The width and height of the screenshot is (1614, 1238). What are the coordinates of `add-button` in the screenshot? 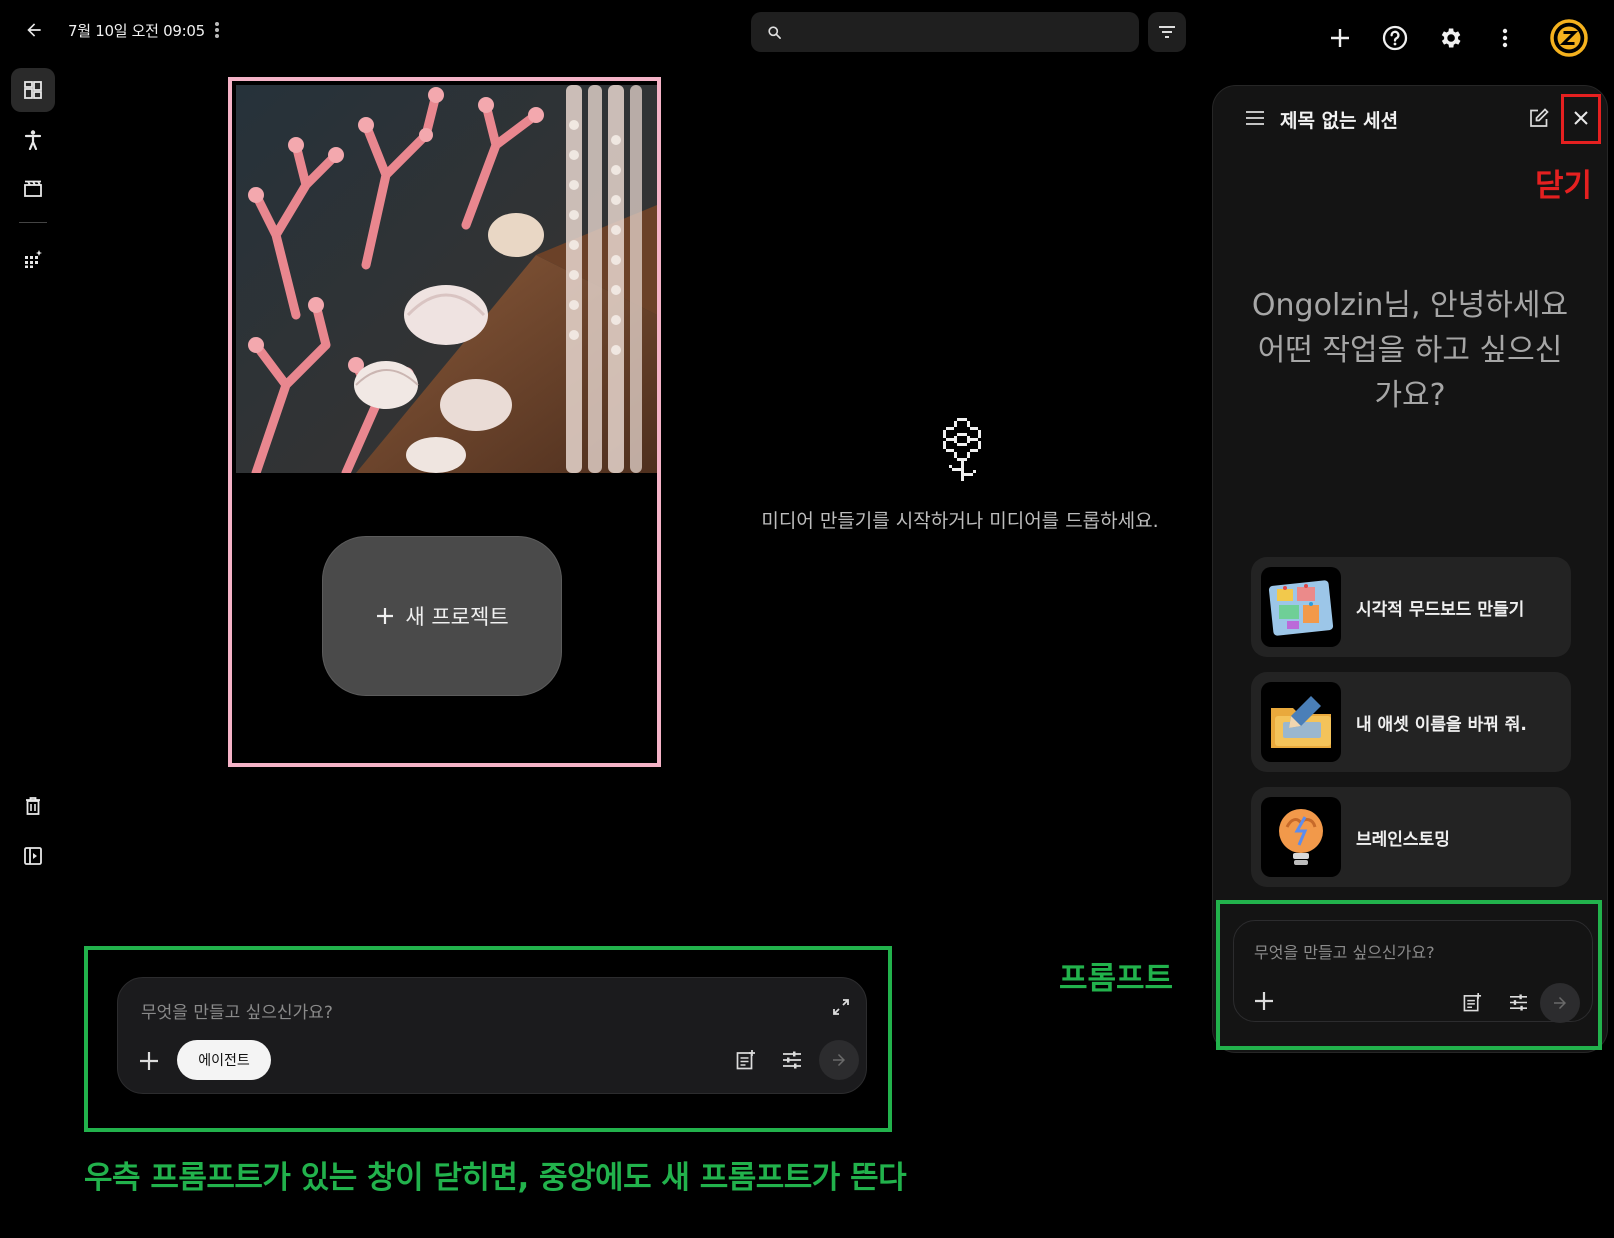 It's located at (1340, 38).